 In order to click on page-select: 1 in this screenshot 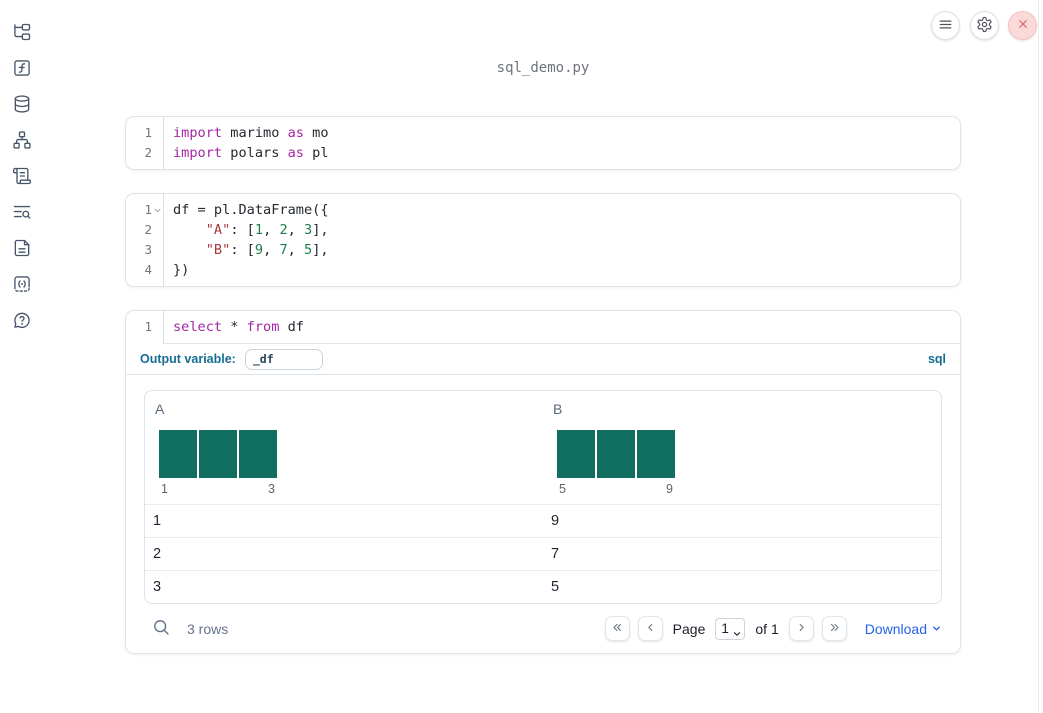, I will do `click(731, 628)`.